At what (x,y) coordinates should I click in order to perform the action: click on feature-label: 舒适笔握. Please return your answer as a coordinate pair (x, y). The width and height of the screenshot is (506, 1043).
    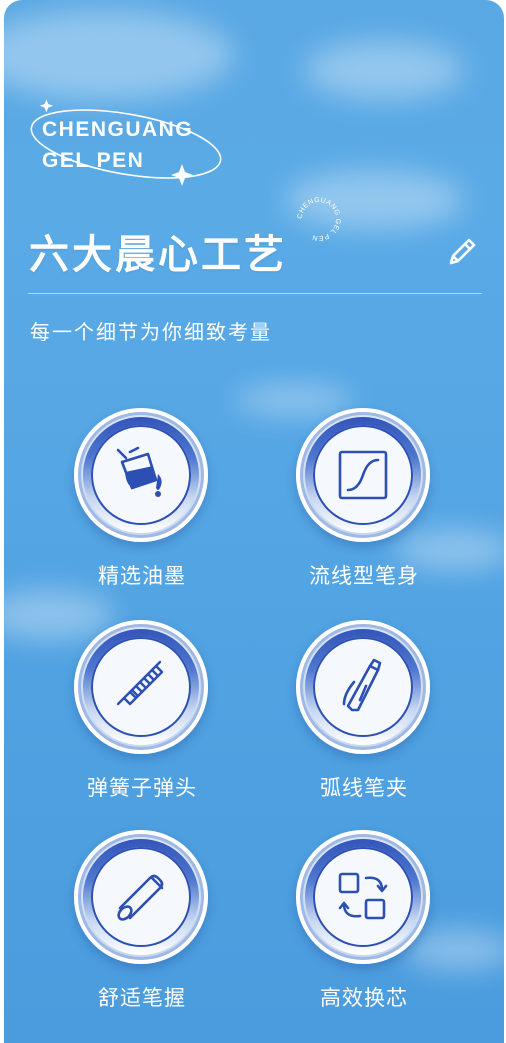
    Looking at the image, I should click on (142, 998).